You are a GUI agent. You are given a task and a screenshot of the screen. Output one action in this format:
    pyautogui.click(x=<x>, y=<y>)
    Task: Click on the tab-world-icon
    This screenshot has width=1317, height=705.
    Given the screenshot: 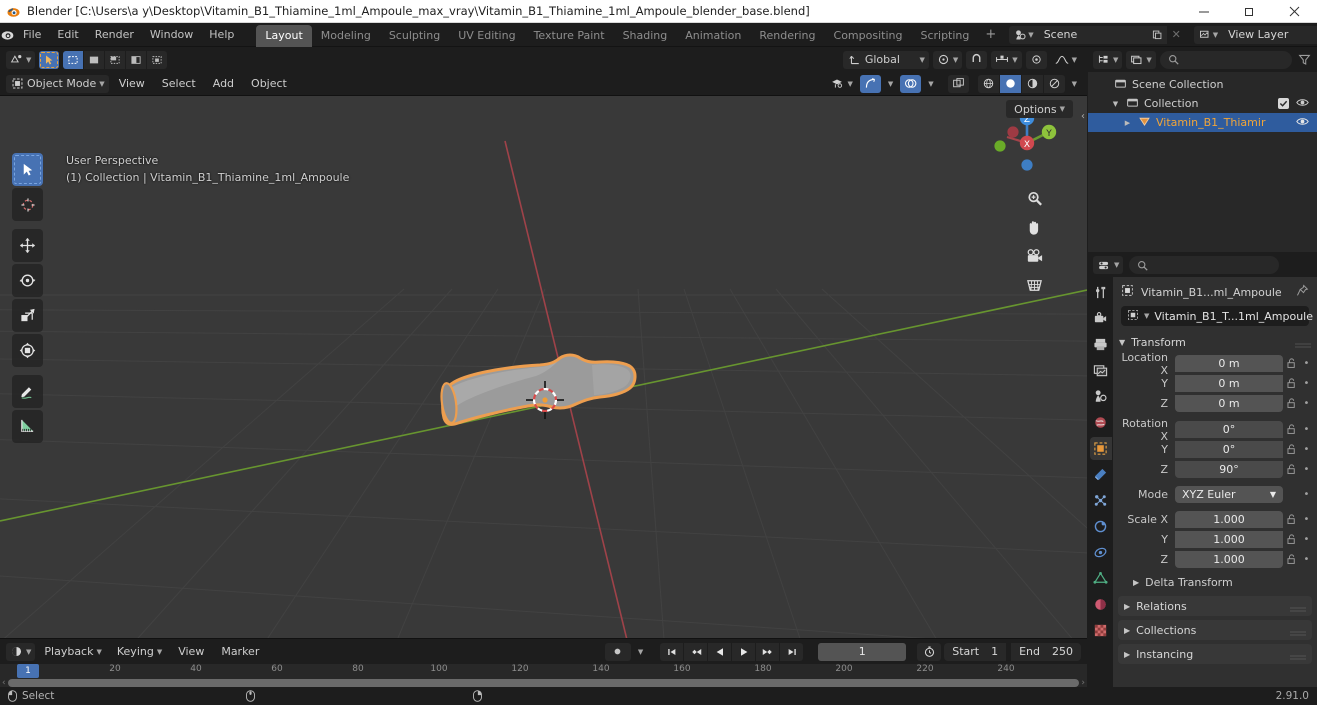 What is the action you would take?
    pyautogui.click(x=1101, y=422)
    